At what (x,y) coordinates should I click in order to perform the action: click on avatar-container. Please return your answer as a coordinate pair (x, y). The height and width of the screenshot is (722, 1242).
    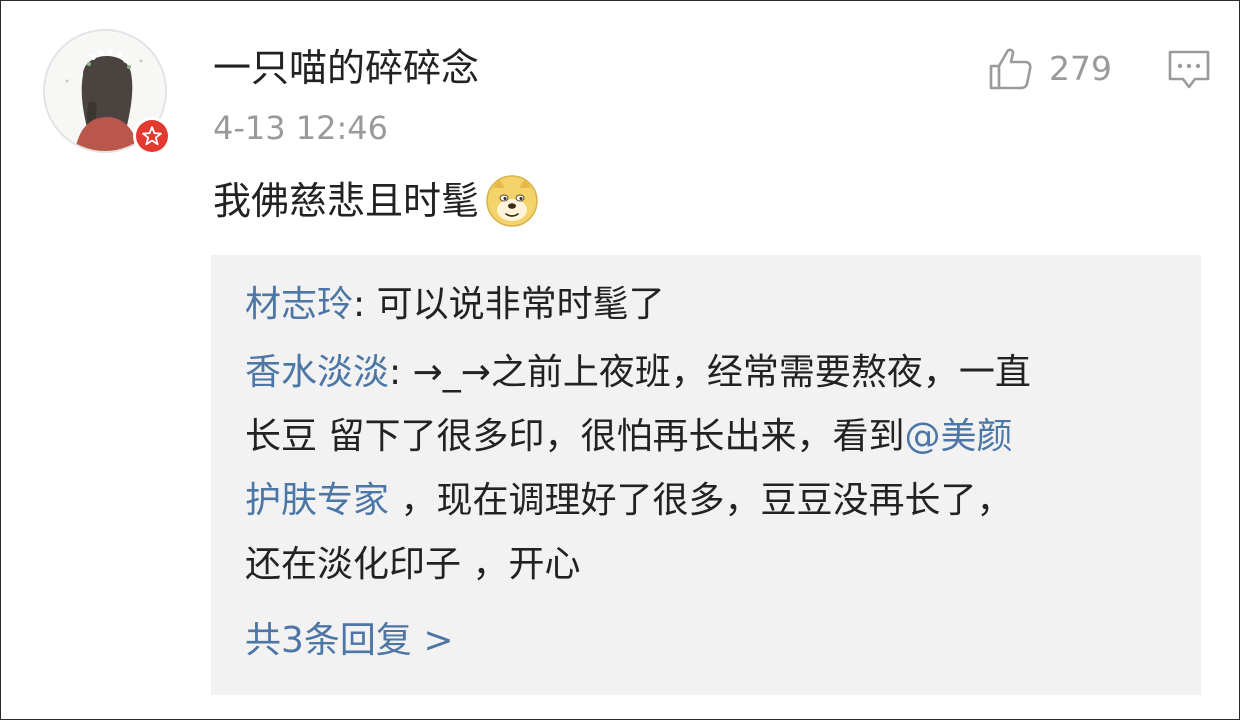
    Looking at the image, I should click on (107, 93).